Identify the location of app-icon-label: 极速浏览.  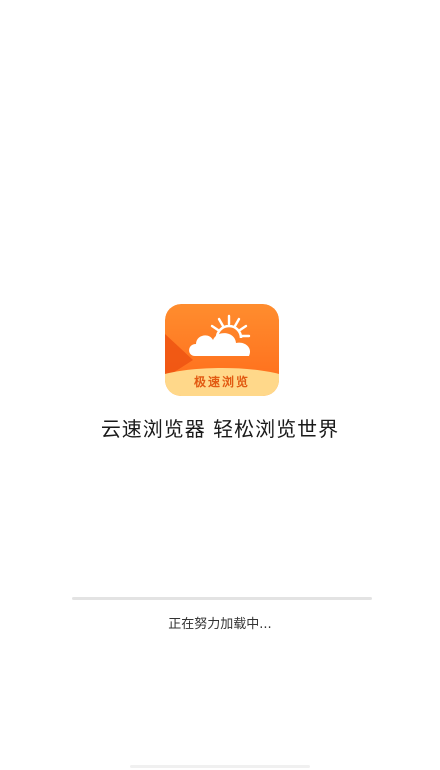
(221, 382).